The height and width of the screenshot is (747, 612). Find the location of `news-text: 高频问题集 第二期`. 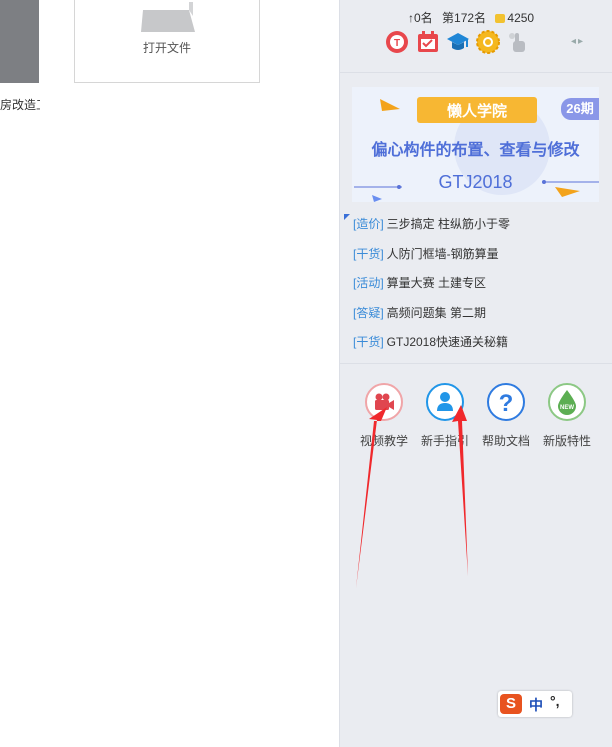

news-text: 高频问题集 第二期 is located at coordinates (436, 312).